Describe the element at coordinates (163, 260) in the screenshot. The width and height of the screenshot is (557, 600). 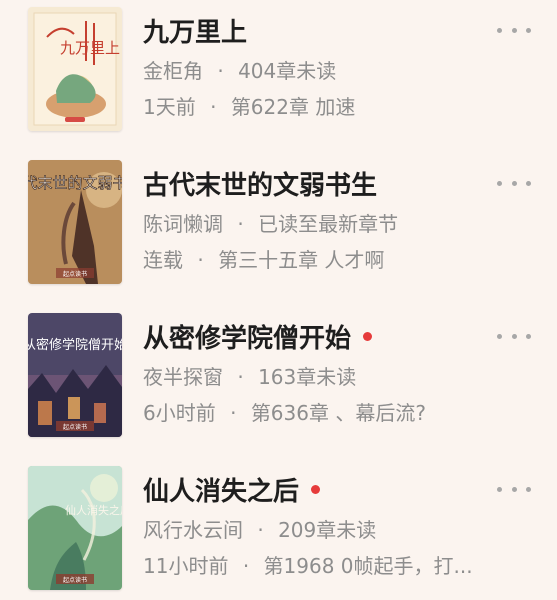
I see `book-update-time: 连载` at that location.